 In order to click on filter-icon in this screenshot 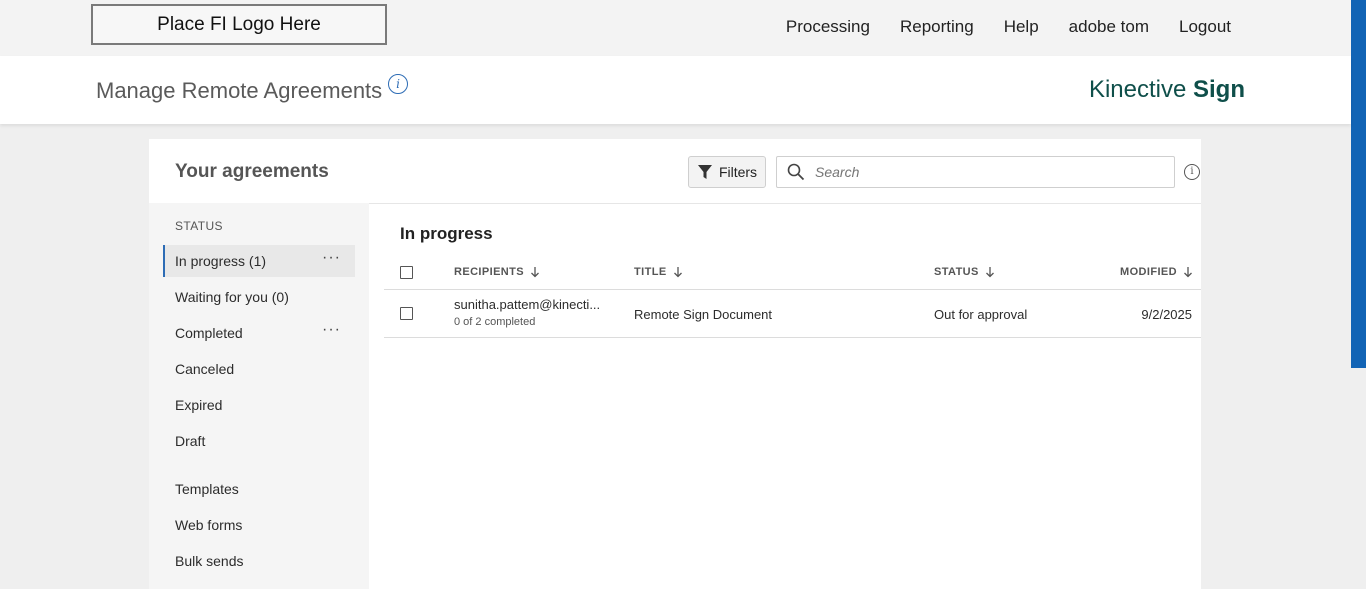, I will do `click(704, 172)`.